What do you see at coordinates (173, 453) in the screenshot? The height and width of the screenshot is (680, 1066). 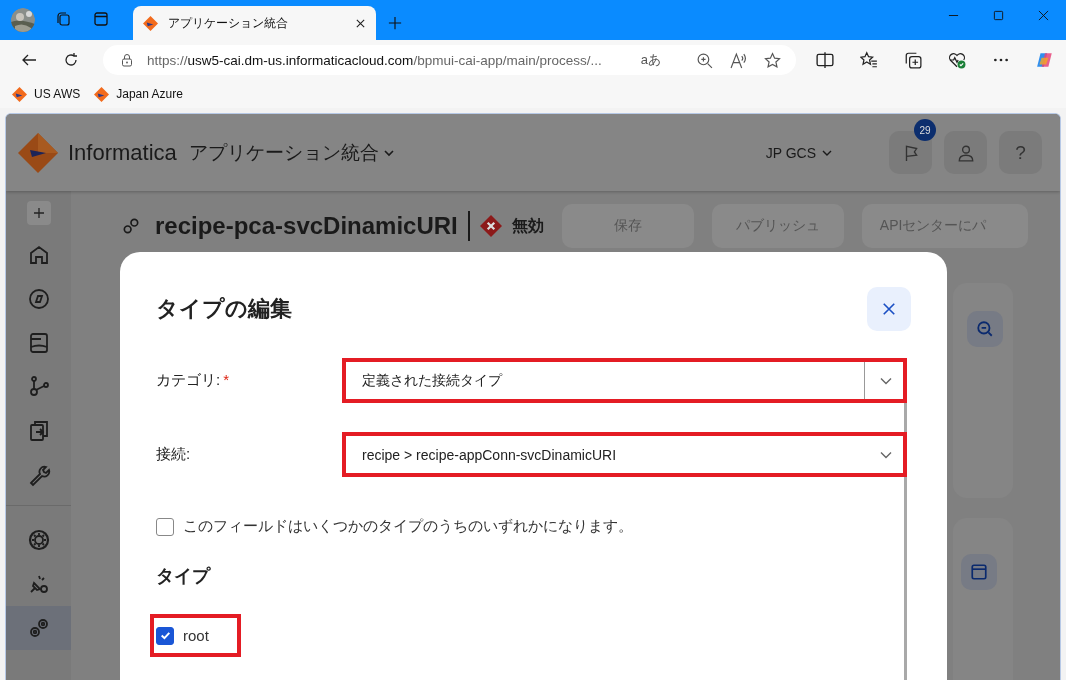 I see `field-label: 接続:` at bounding box center [173, 453].